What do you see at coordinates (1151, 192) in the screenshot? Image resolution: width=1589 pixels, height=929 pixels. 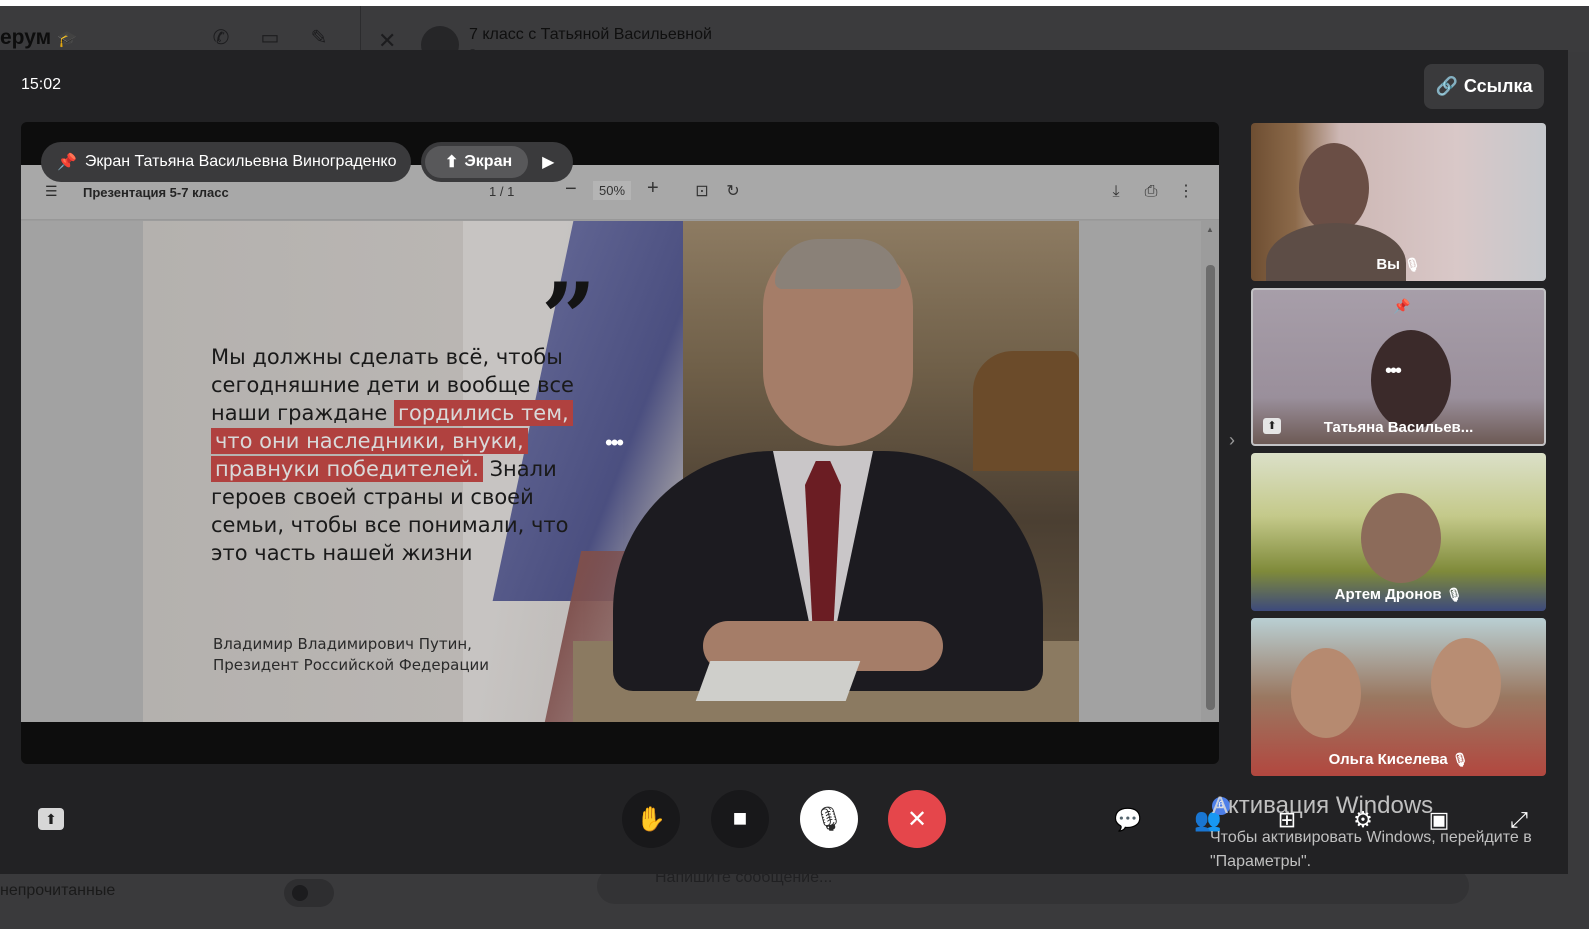 I see `print-icon: ⎙` at bounding box center [1151, 192].